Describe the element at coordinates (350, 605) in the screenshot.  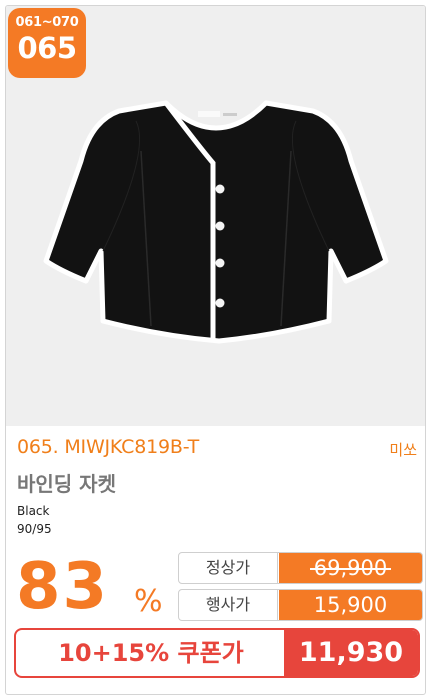
I see `event-price-value: 15,900` at that location.